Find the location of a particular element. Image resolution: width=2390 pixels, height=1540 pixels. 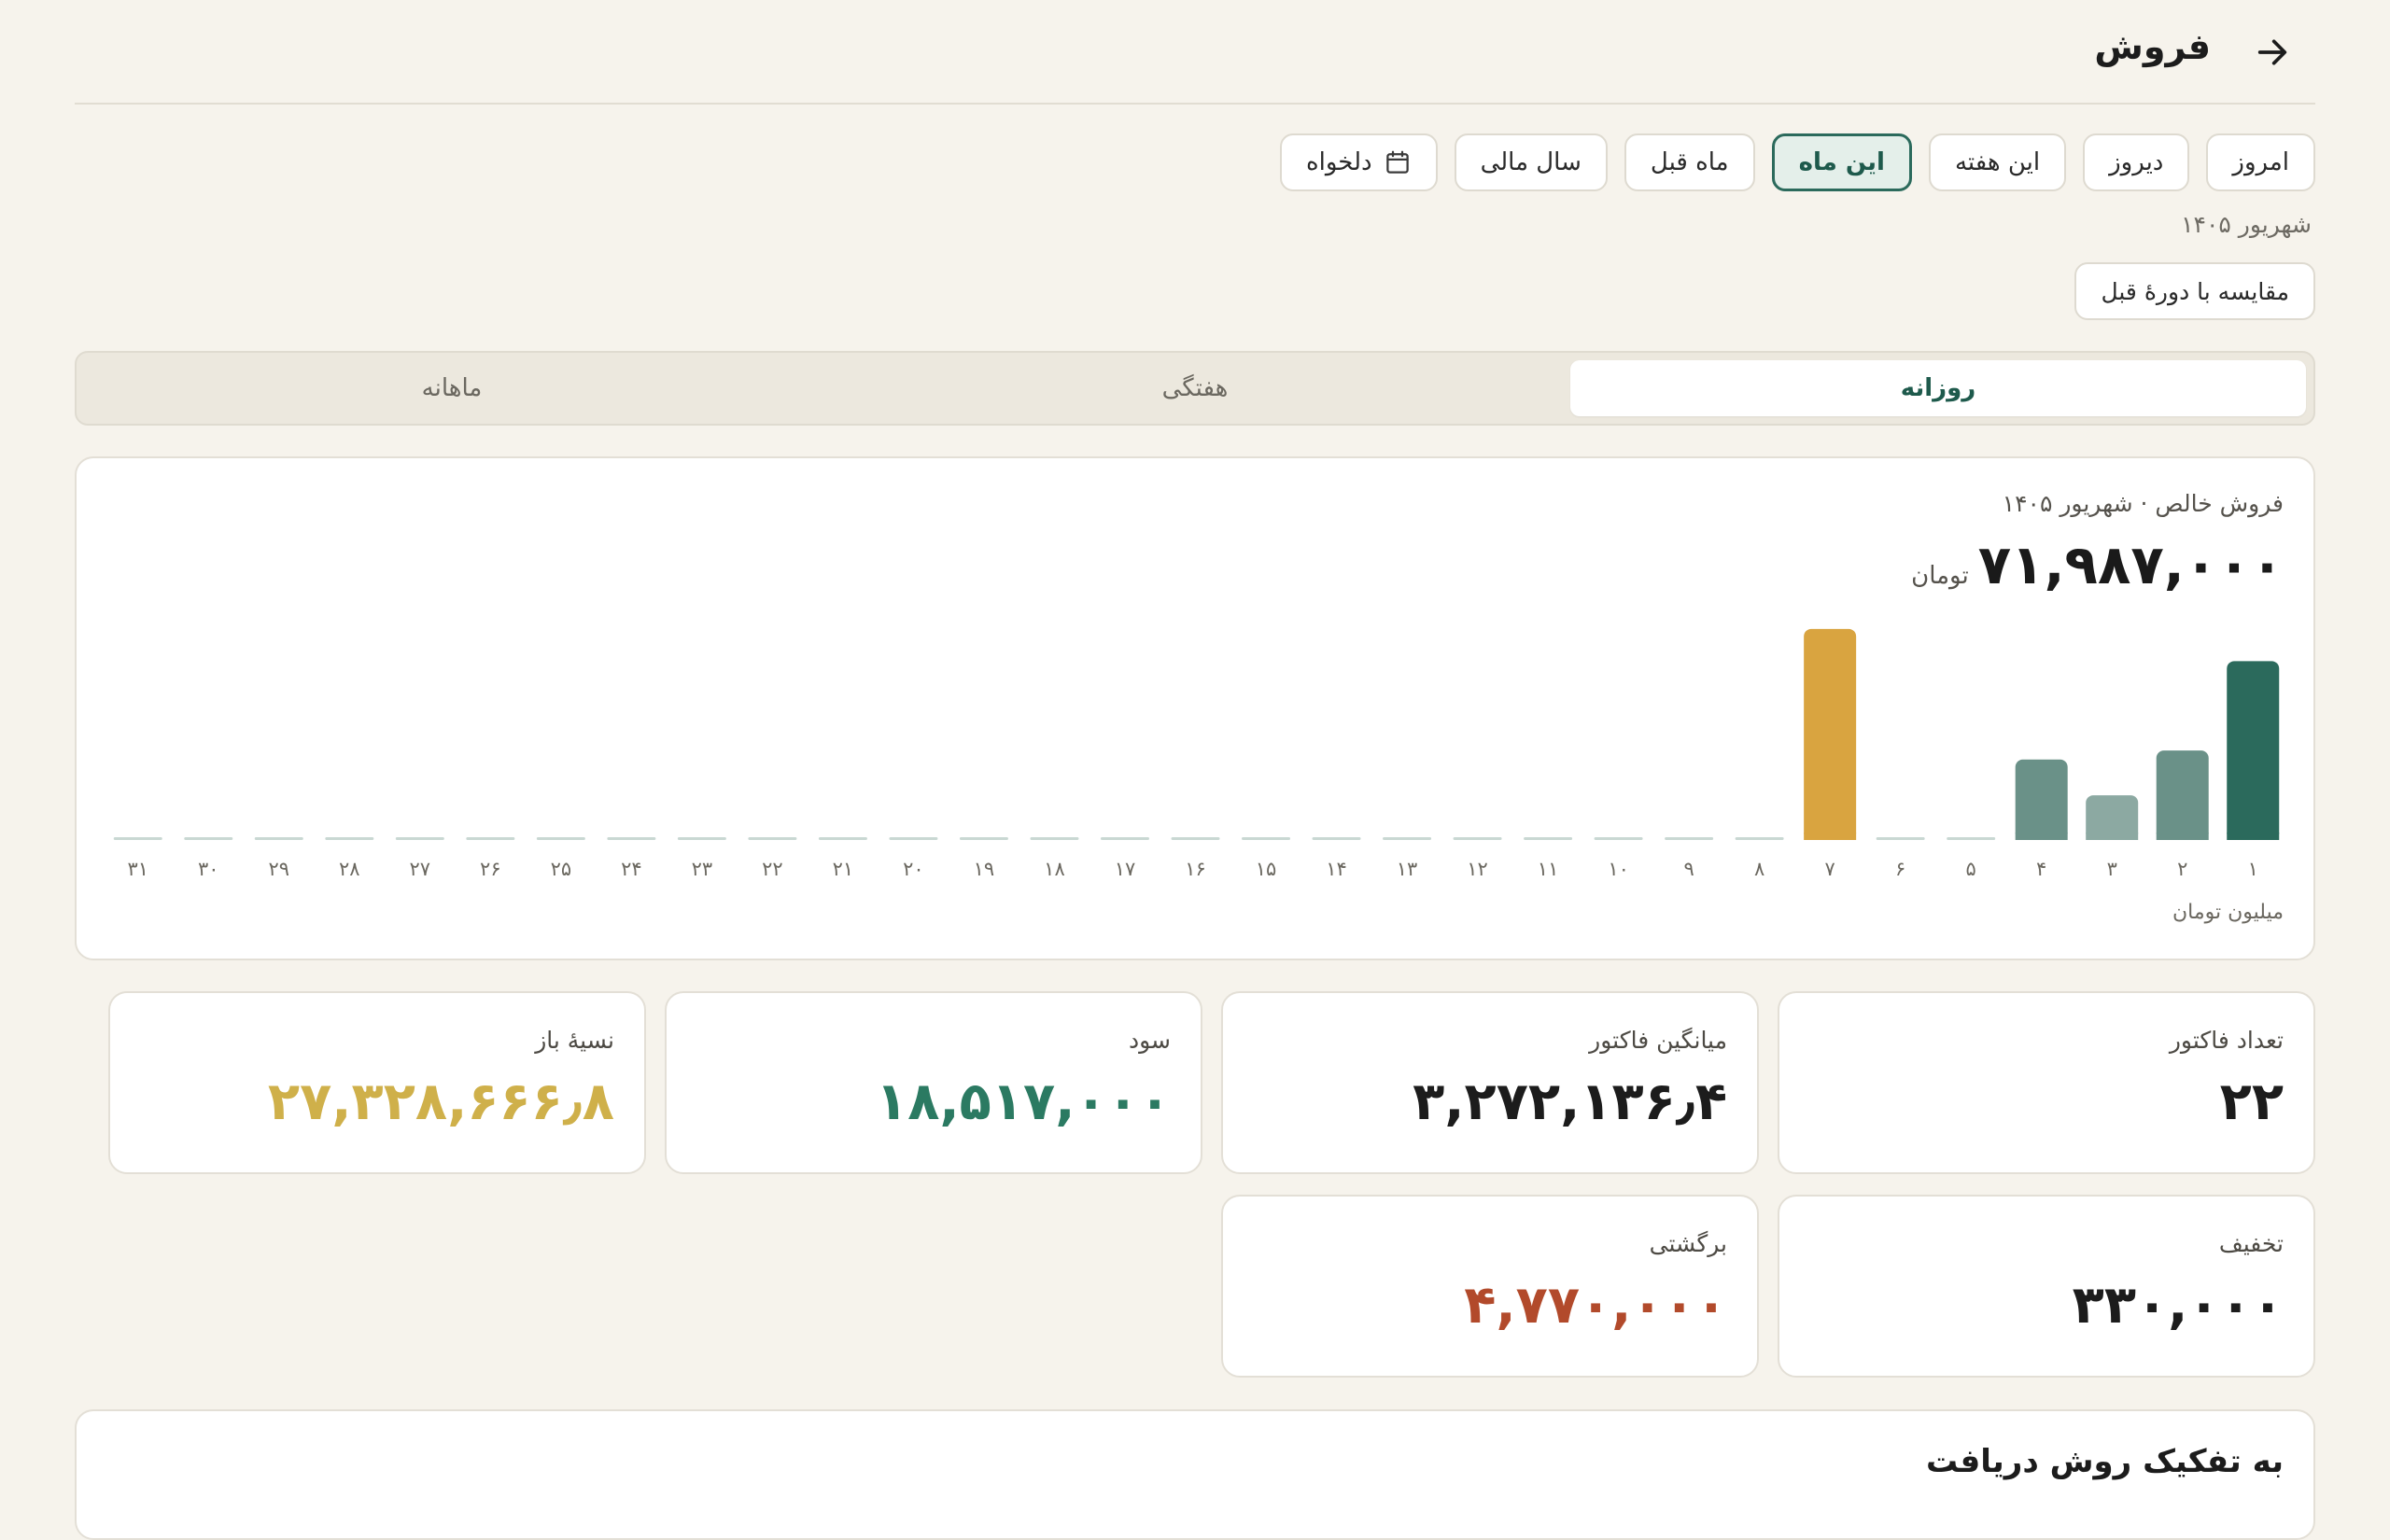

x-tick-label: ۱۲ is located at coordinates (1477, 869).